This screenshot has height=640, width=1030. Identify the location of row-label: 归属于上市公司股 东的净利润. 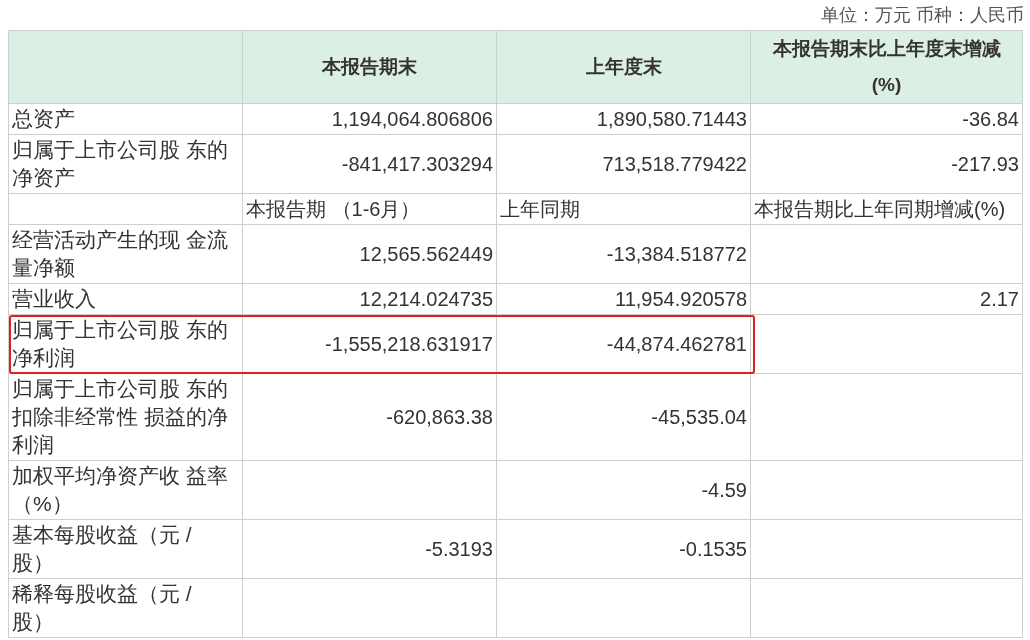
(125, 344).